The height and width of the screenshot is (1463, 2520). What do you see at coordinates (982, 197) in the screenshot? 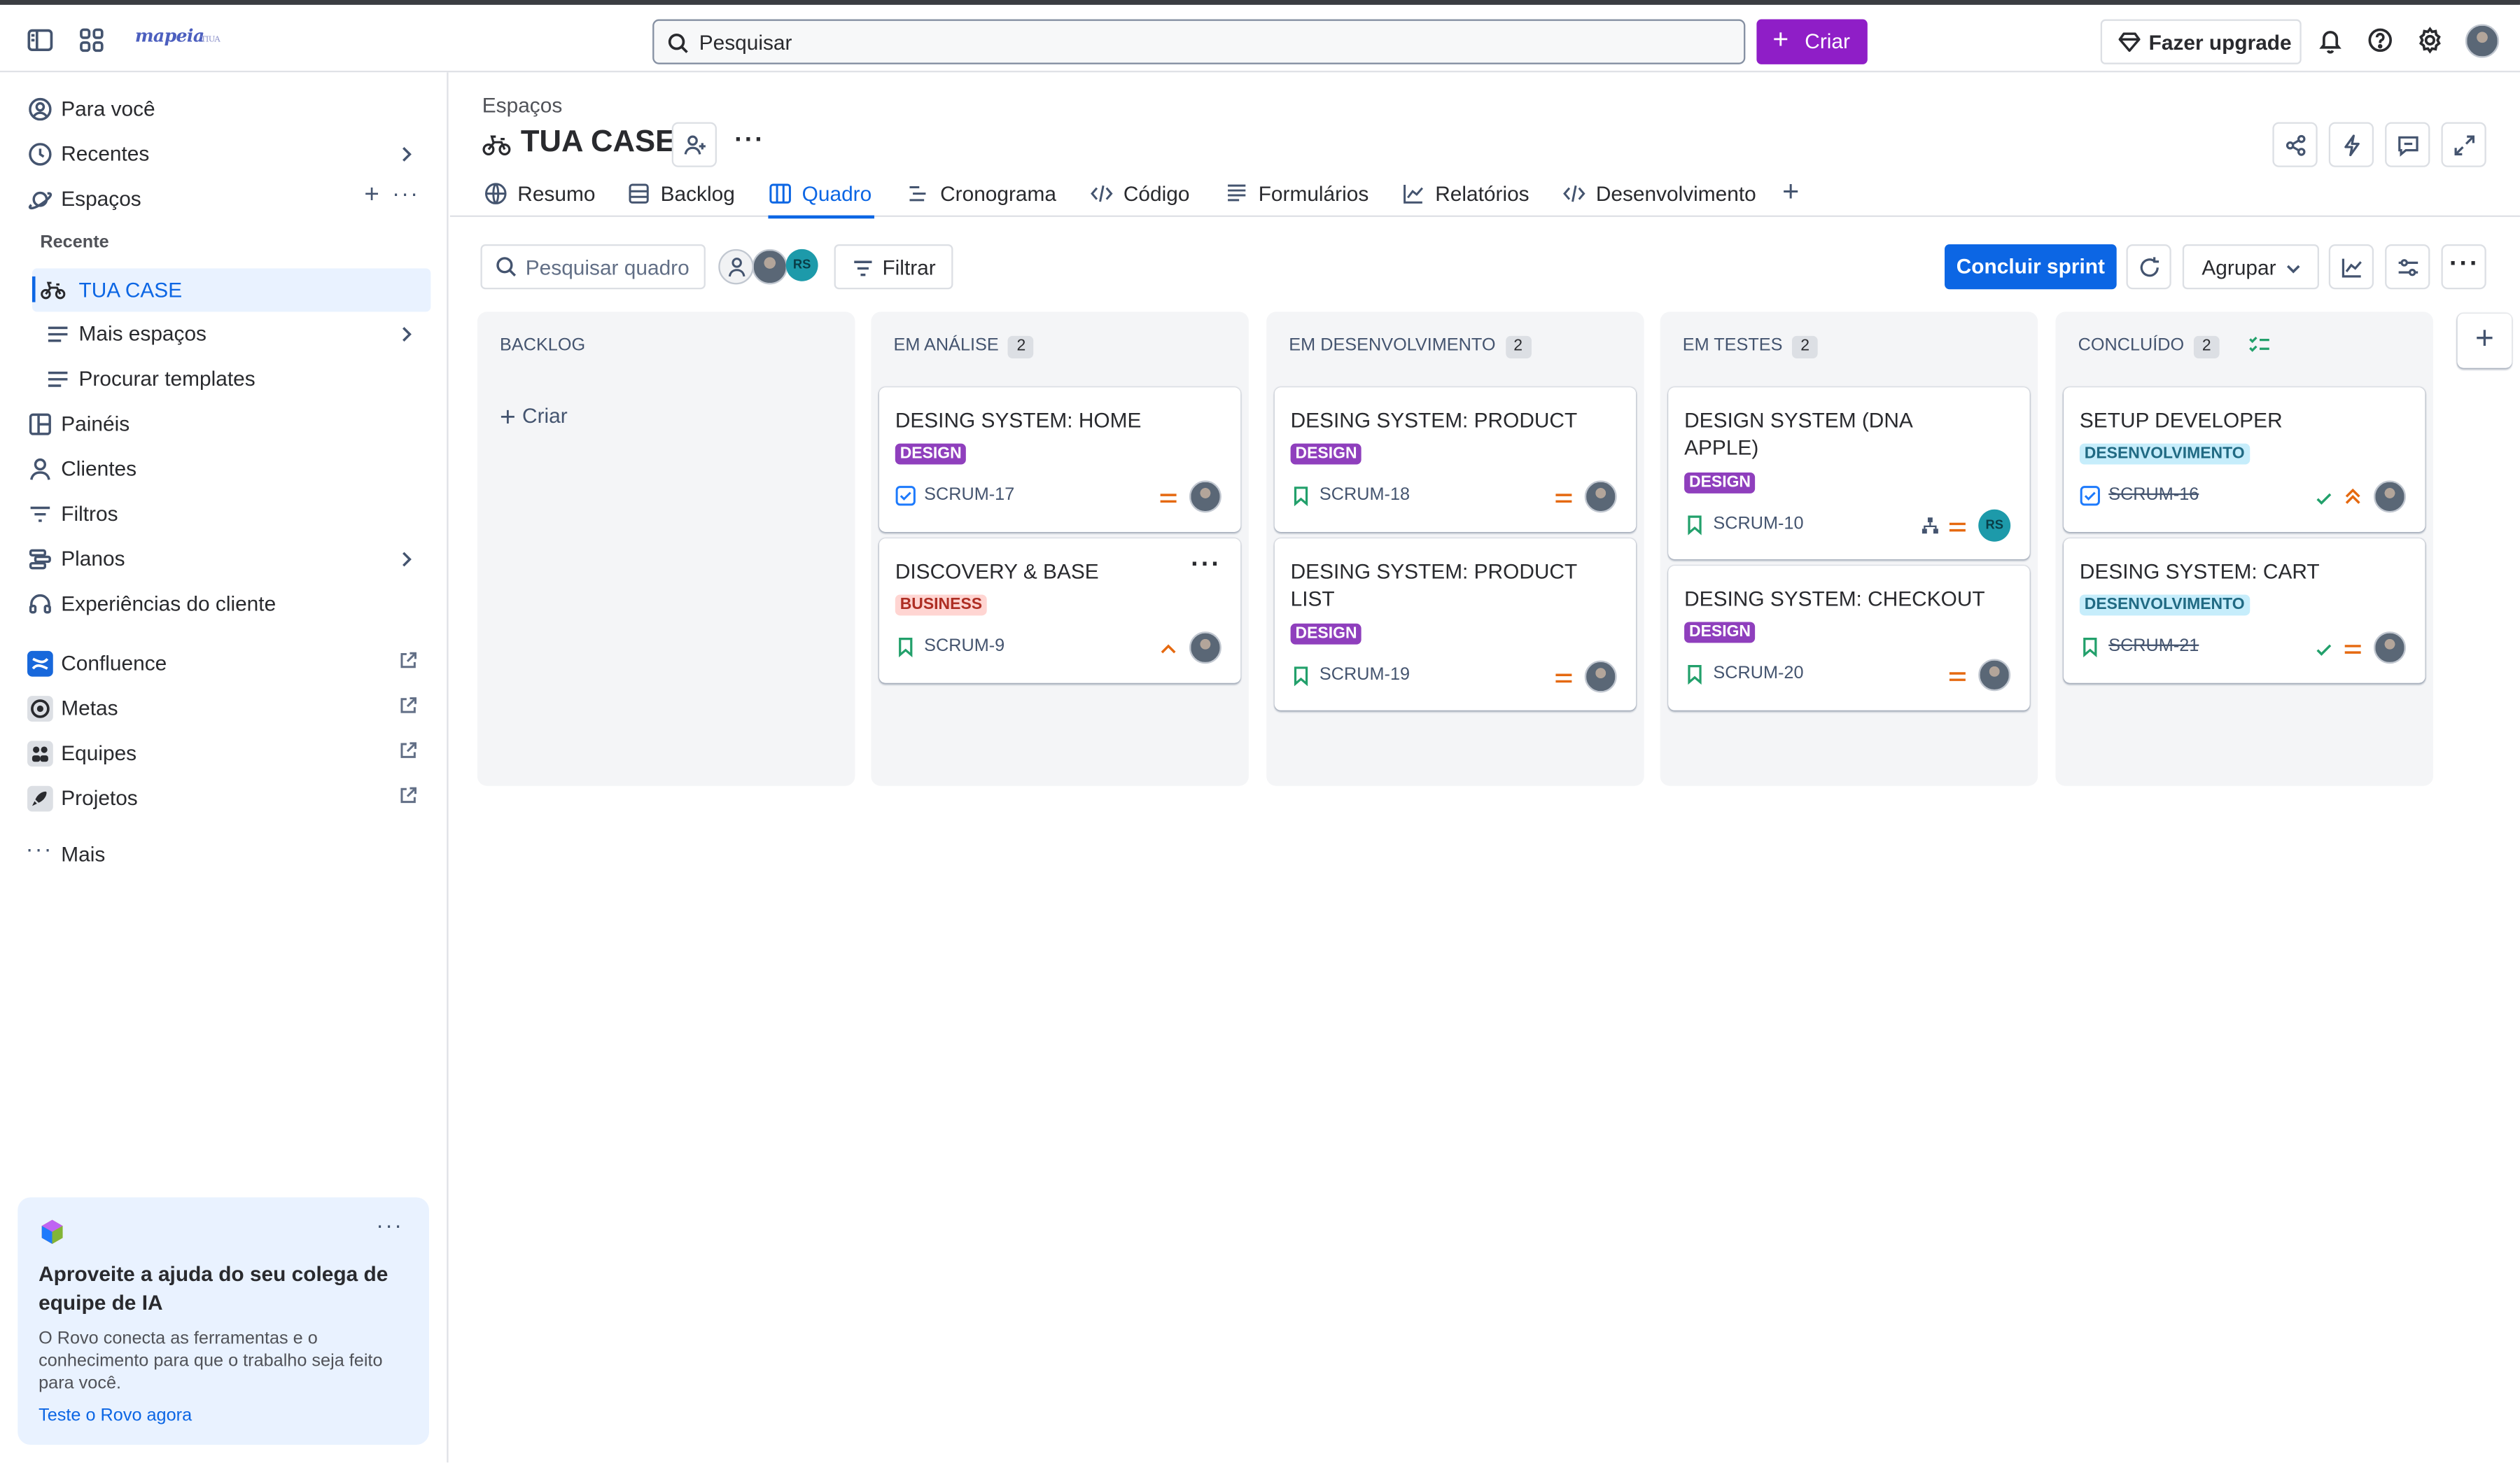
I see `tab-timeline: Cronograma` at bounding box center [982, 197].